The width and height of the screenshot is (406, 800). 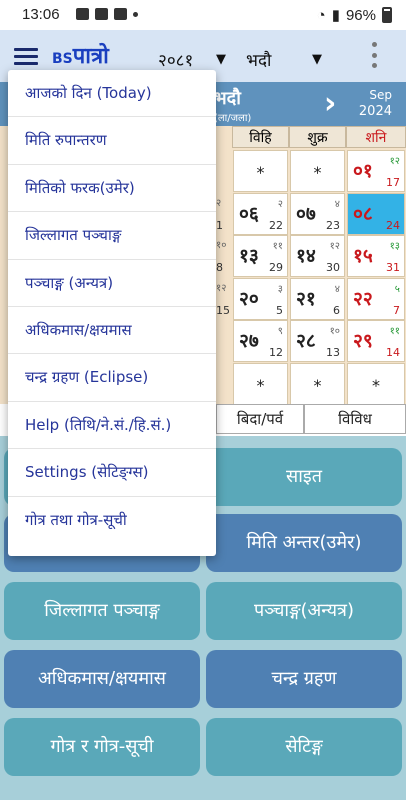 I want to click on more-dot-icon, so click(x=135, y=14).